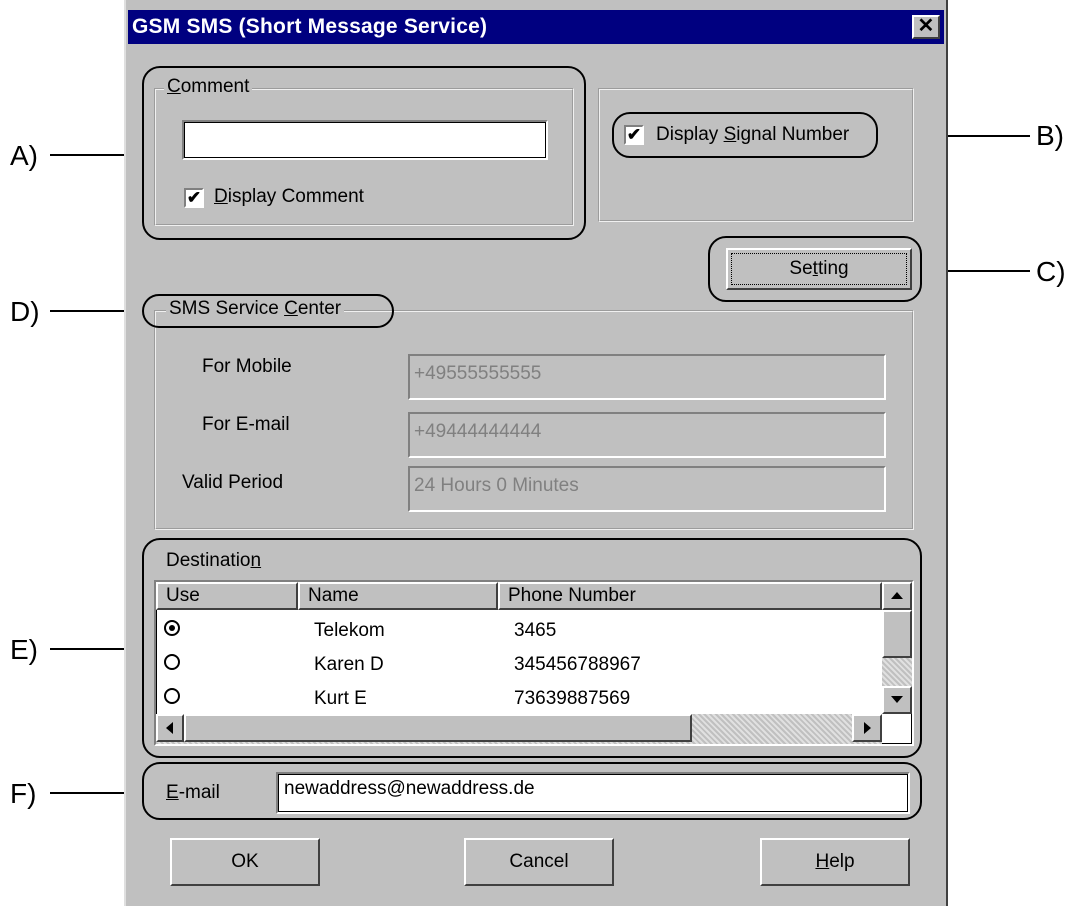  I want to click on annotation-d-label: D), so click(25, 311).